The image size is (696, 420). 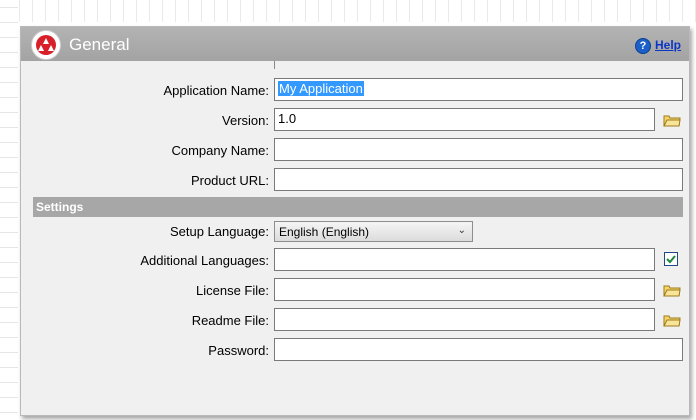 I want to click on help-link: Help, so click(x=668, y=45).